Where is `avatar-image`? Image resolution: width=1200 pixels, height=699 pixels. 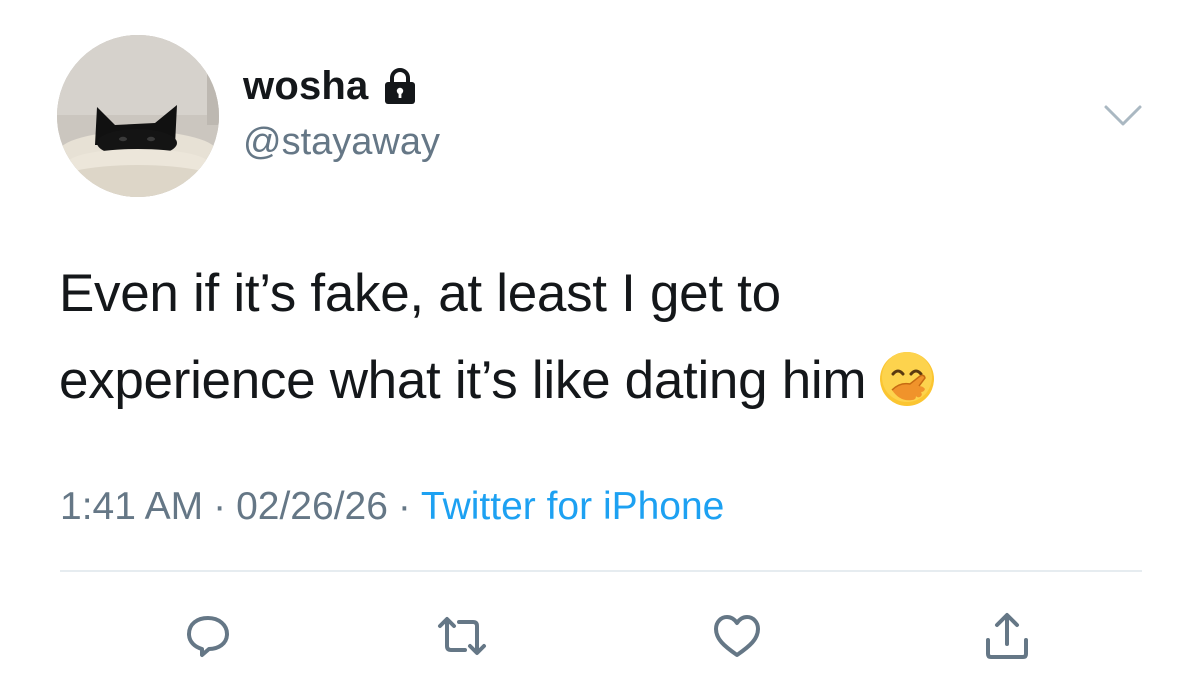
avatar-image is located at coordinates (138, 116).